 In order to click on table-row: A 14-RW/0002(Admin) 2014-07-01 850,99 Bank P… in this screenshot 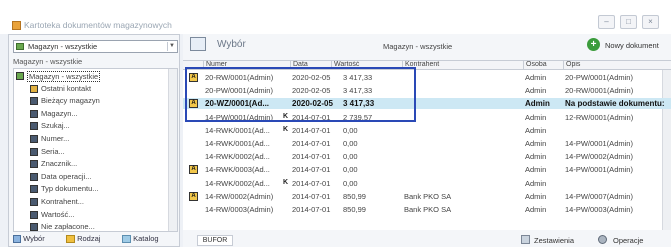, I will do `click(427, 196)`.